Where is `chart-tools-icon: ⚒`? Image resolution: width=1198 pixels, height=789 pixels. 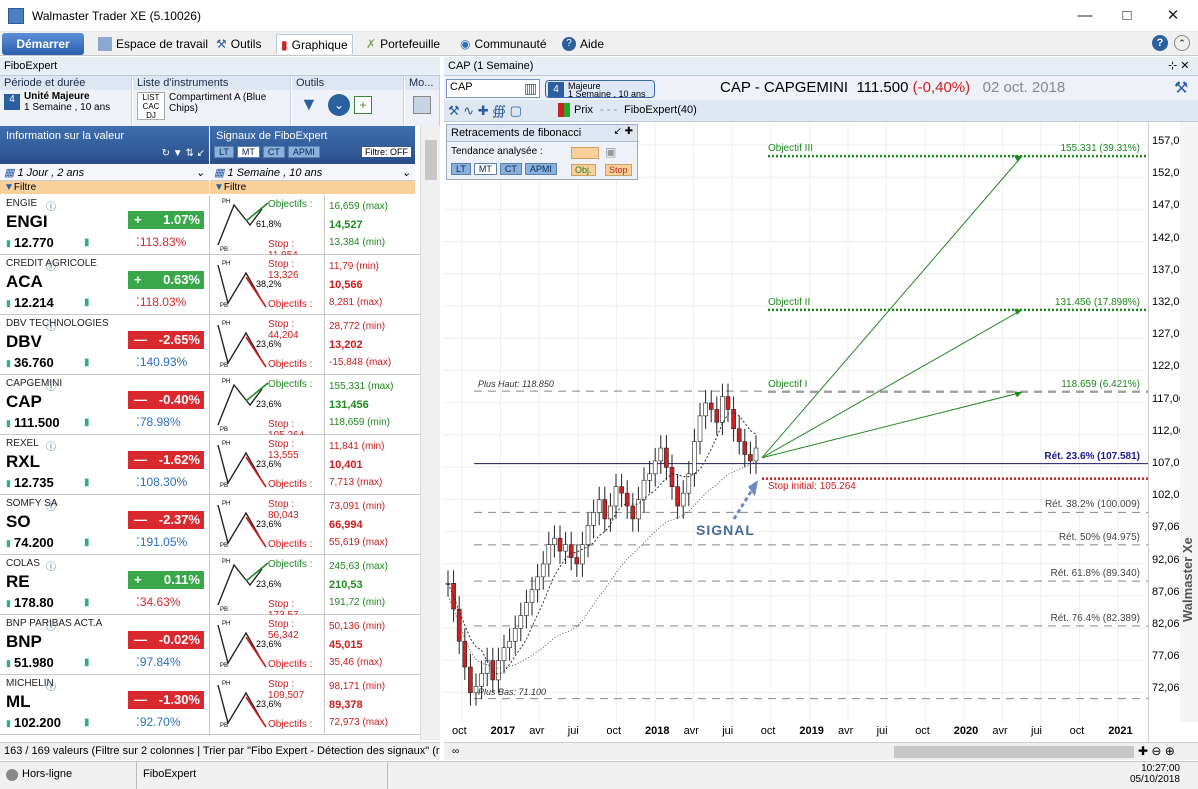
chart-tools-icon: ⚒ is located at coordinates (1181, 88).